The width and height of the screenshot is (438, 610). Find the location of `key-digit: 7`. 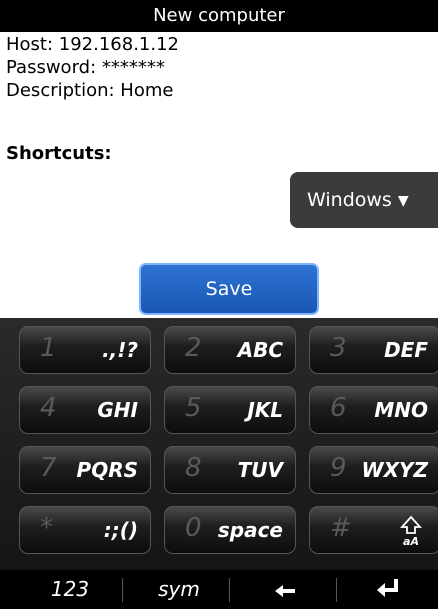

key-digit: 7 is located at coordinates (48, 468).